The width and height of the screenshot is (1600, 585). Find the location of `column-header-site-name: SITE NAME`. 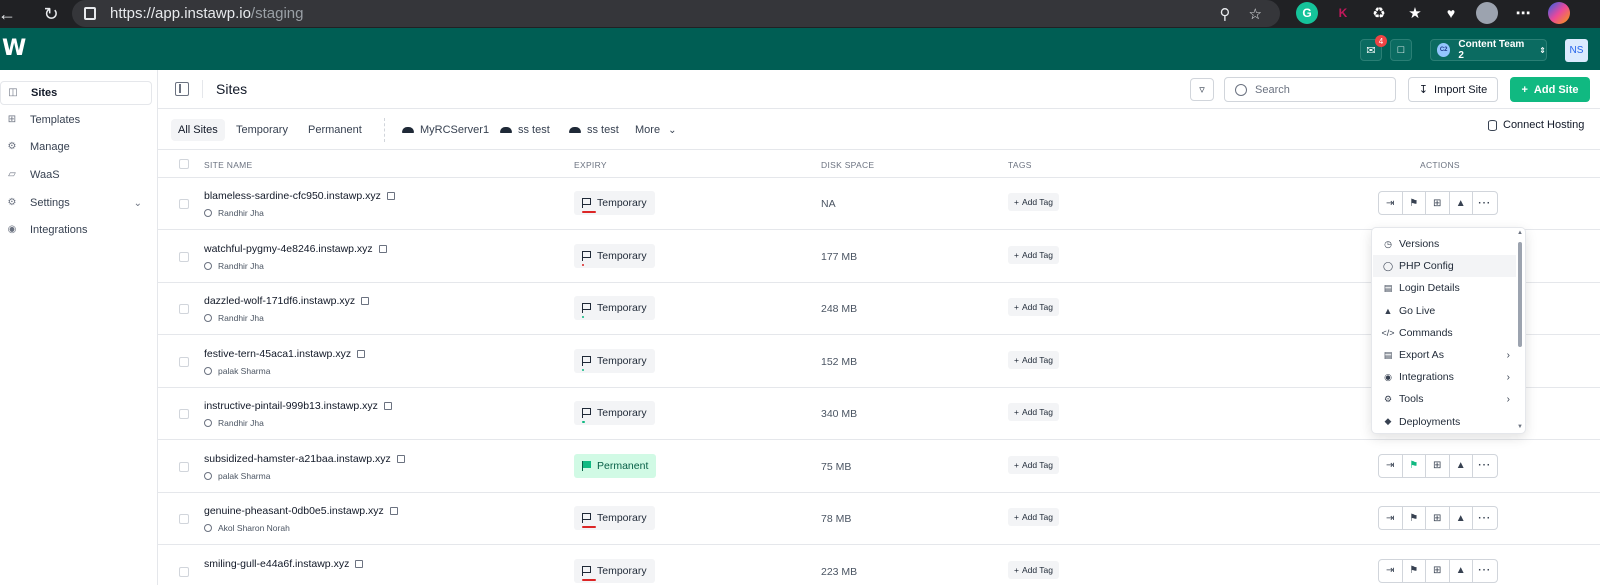

column-header-site-name: SITE NAME is located at coordinates (228, 165).